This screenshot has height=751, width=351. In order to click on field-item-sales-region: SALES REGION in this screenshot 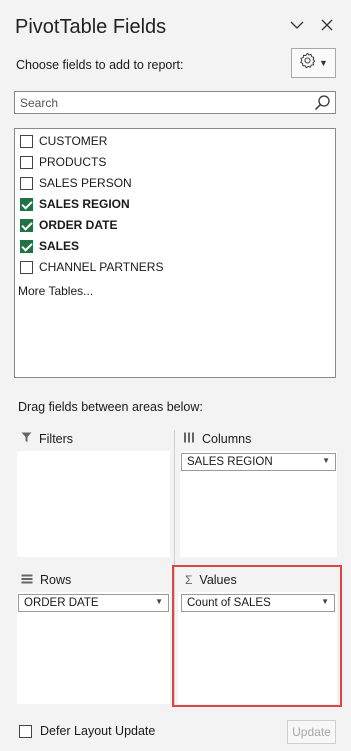, I will do `click(75, 204)`.